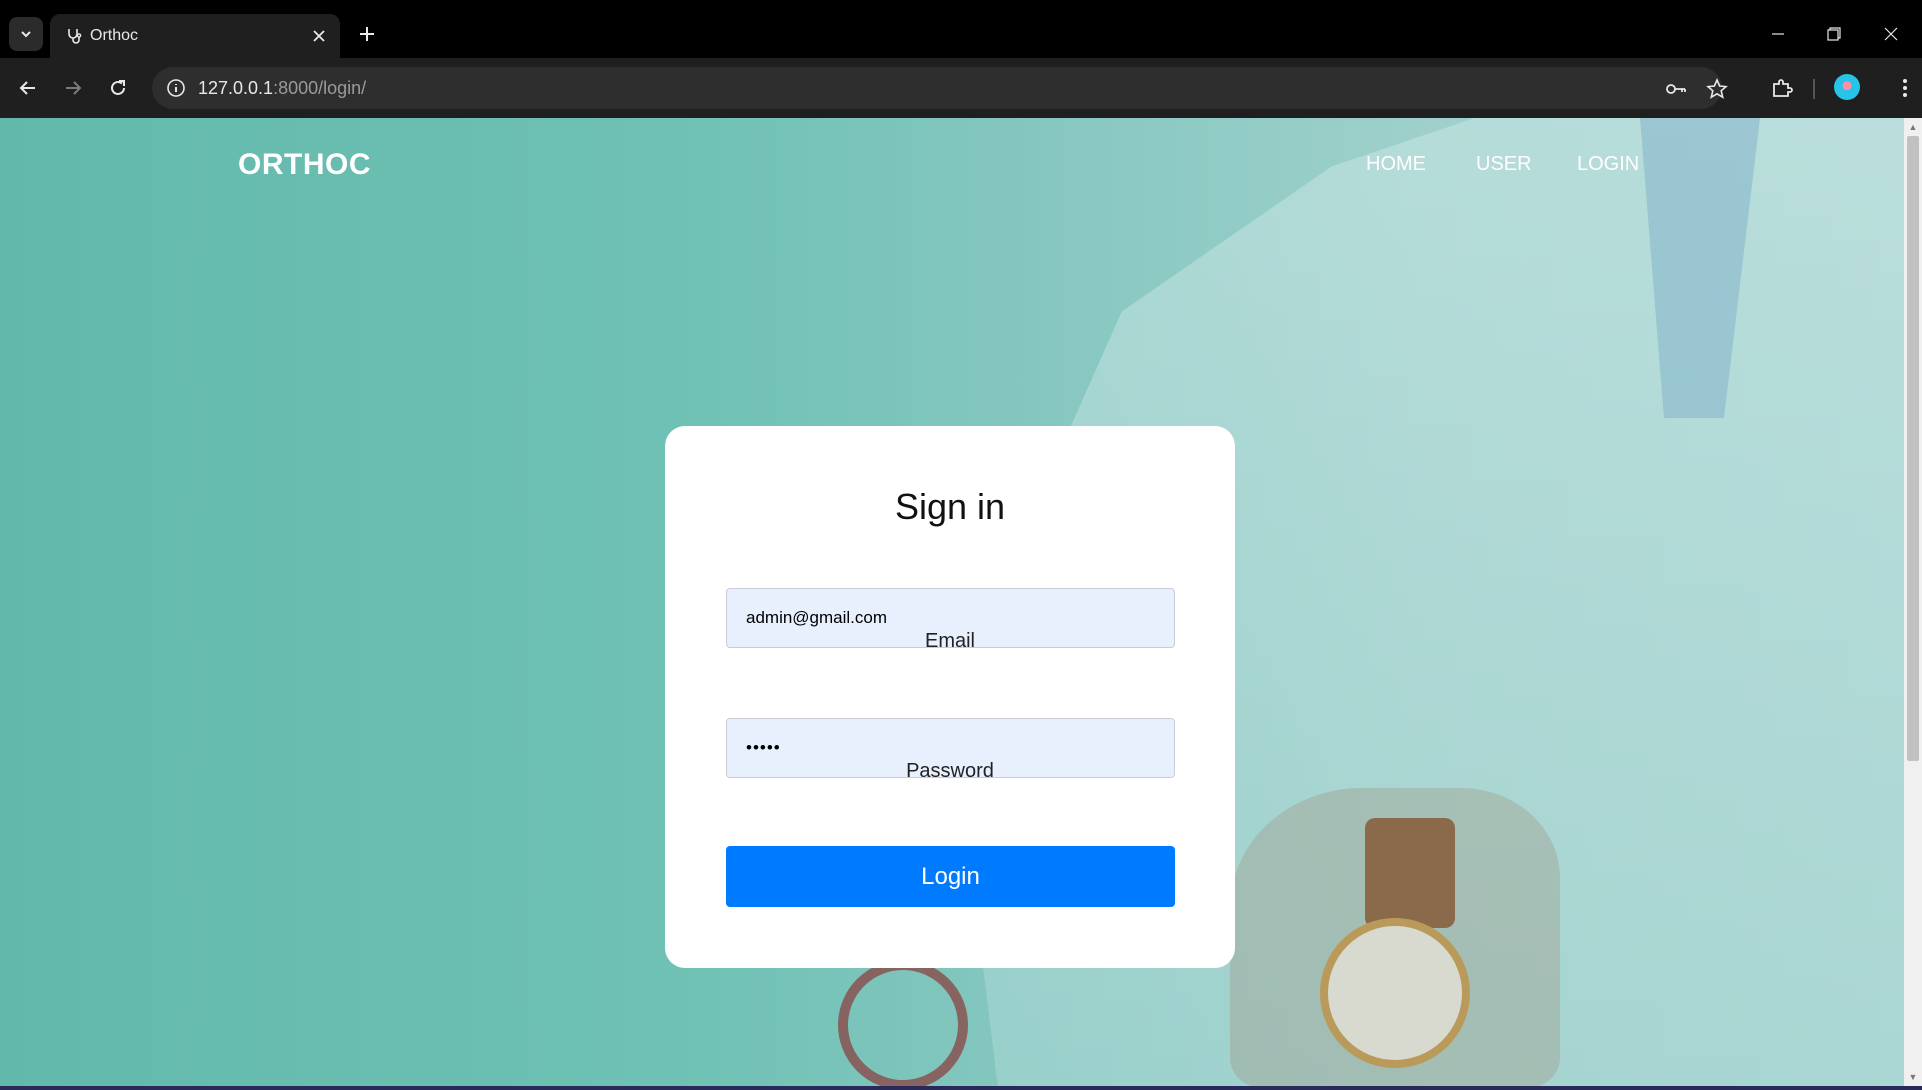  What do you see at coordinates (1913, 448) in the screenshot?
I see `scrollbar-thumb` at bounding box center [1913, 448].